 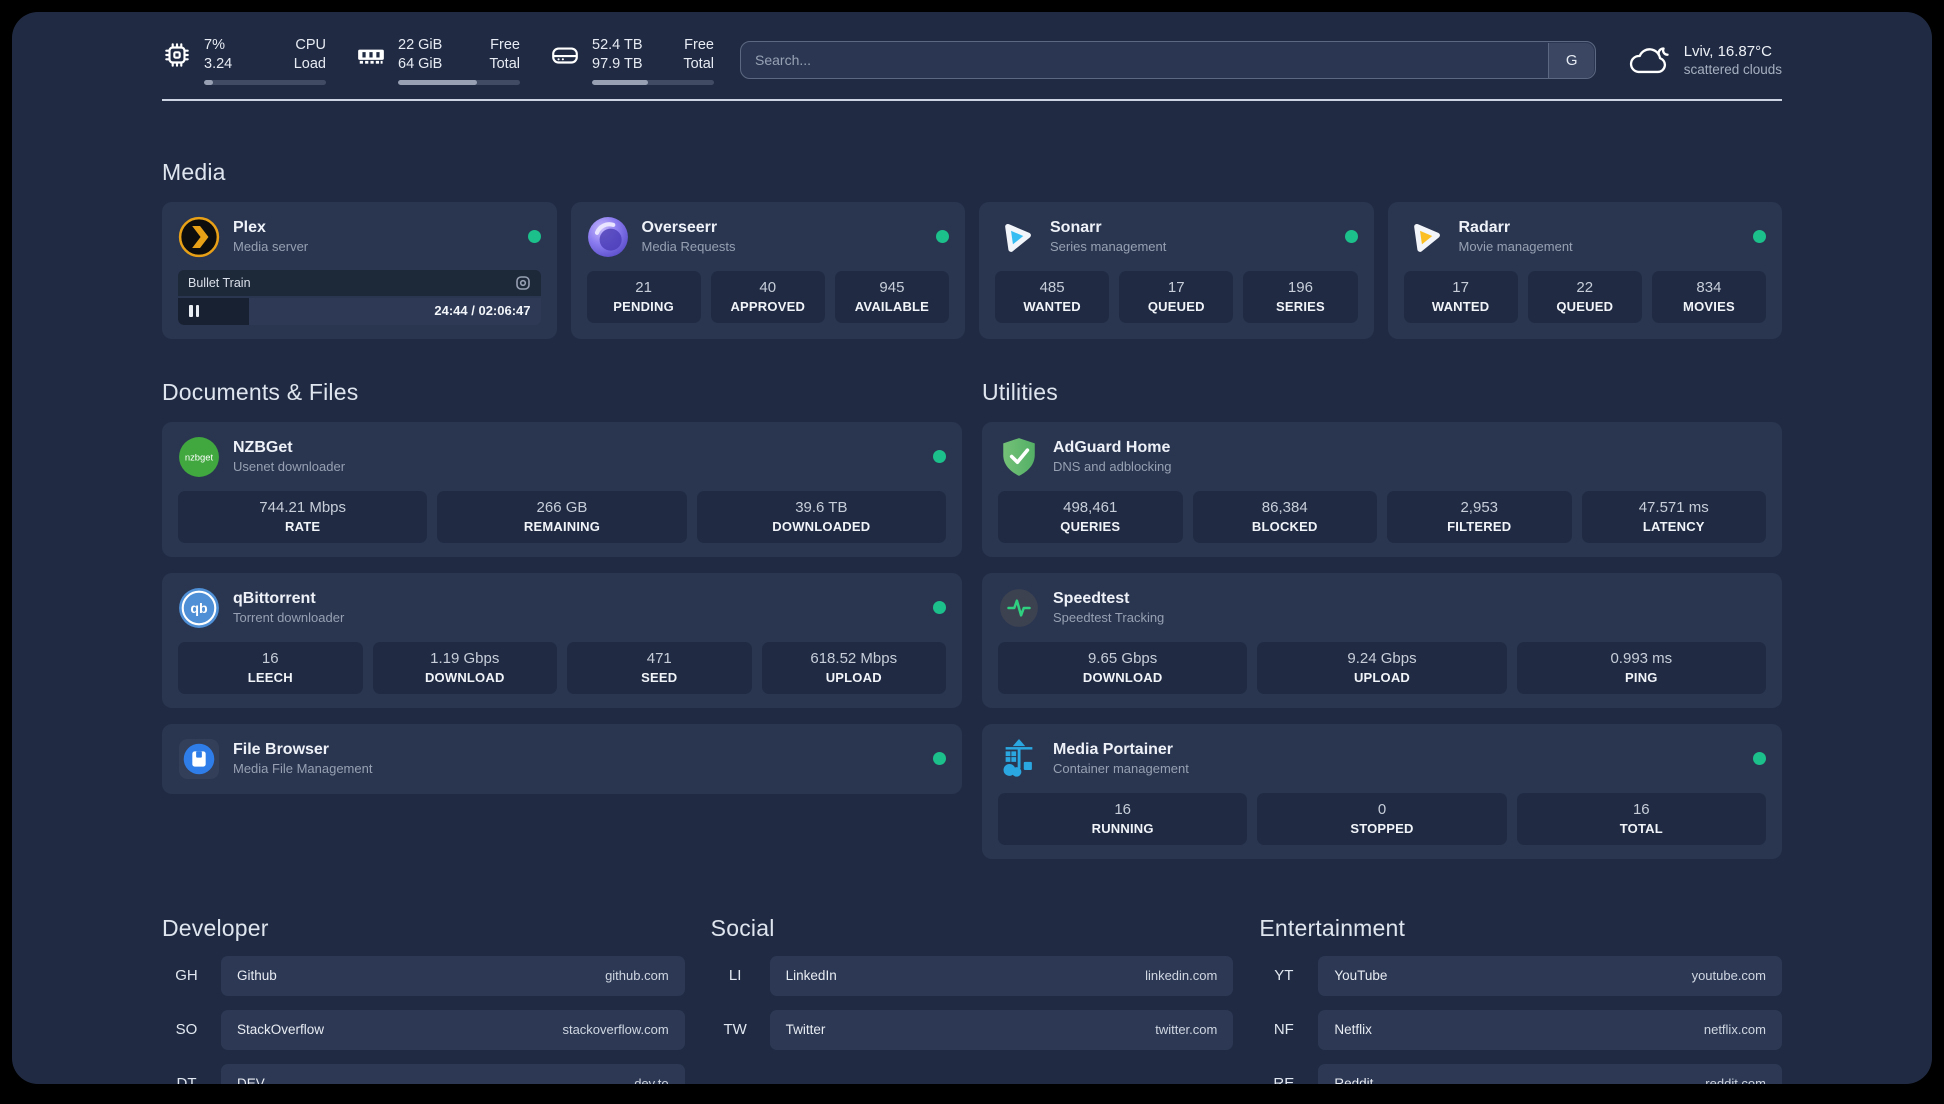 I want to click on svg-text: nzbget, so click(x=199, y=457).